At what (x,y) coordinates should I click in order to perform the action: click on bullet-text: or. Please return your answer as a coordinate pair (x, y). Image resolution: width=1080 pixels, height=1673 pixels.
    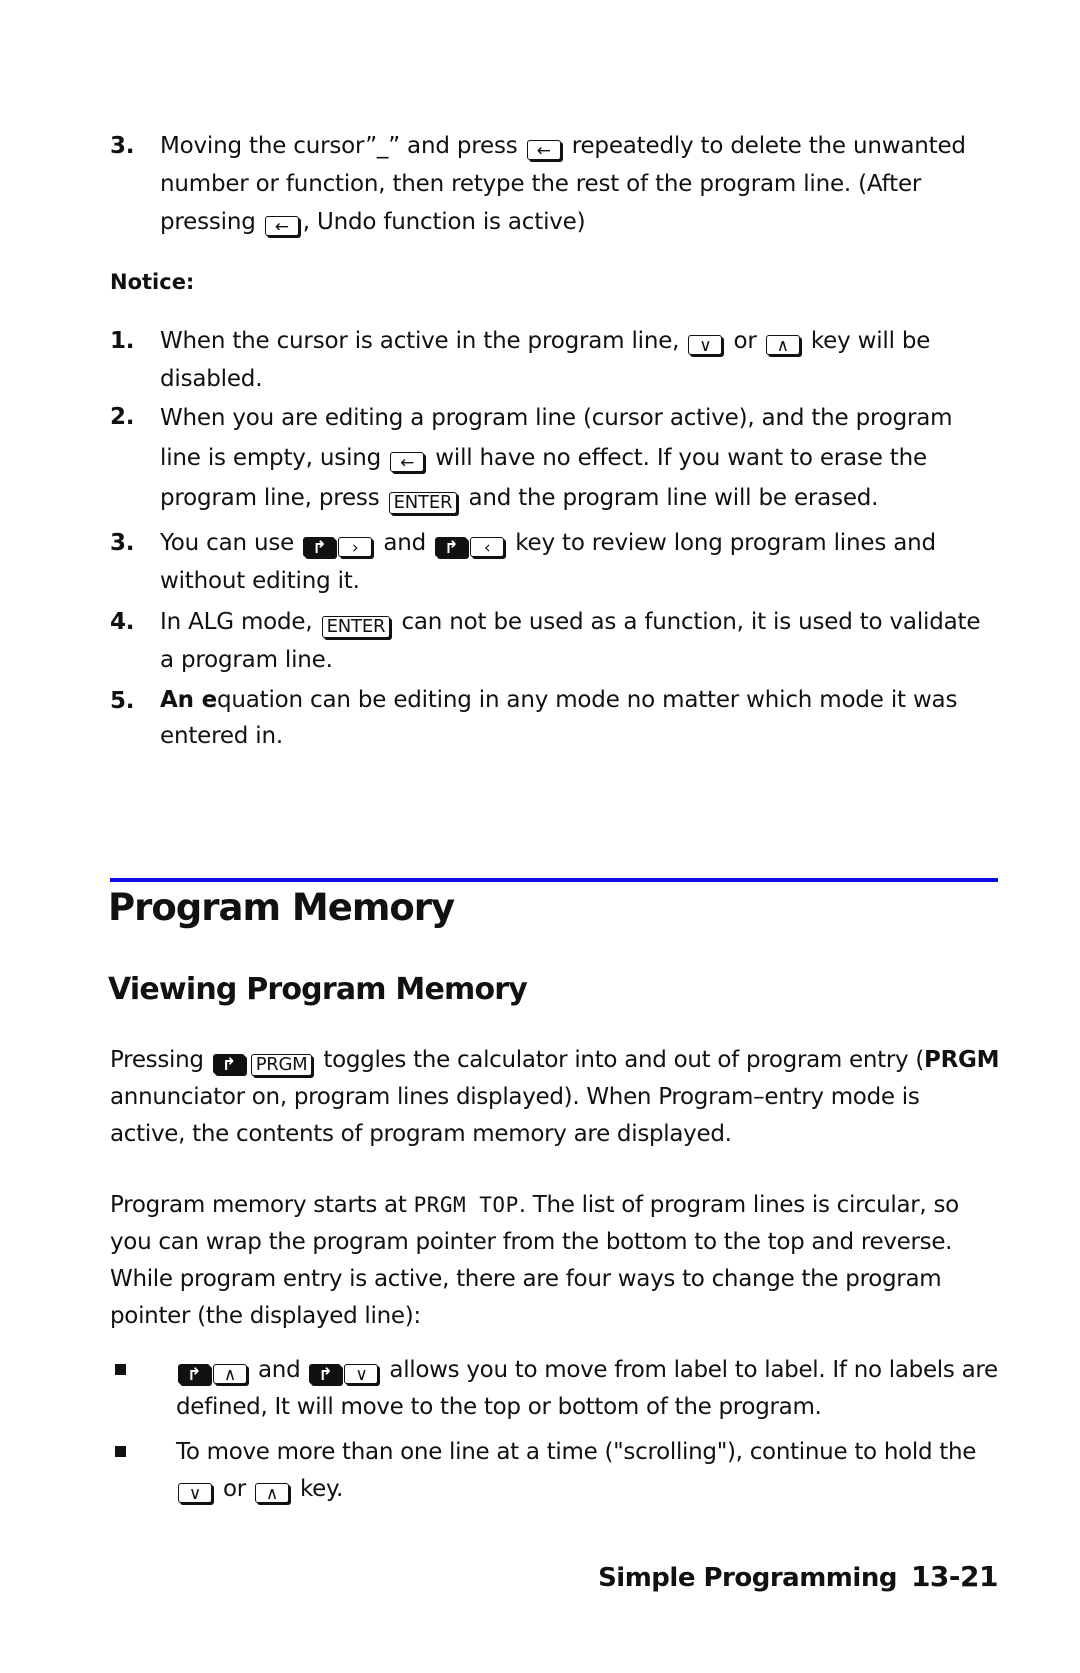
    Looking at the image, I should click on (234, 1489).